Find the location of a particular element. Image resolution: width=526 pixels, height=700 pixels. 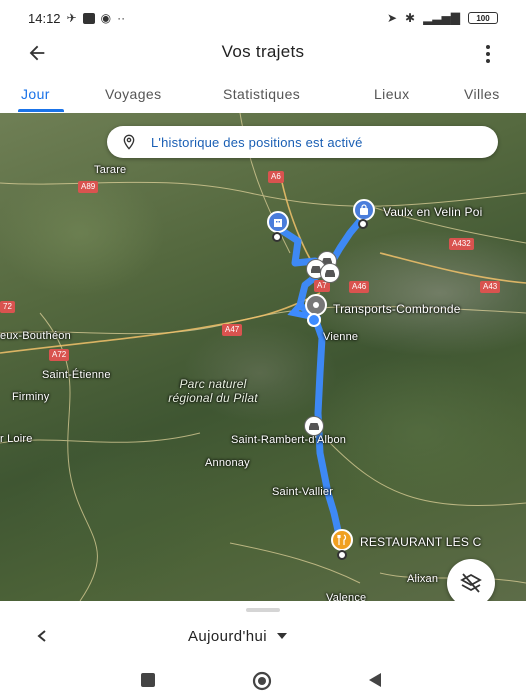

tab-villes: Villes is located at coordinates (482, 87).